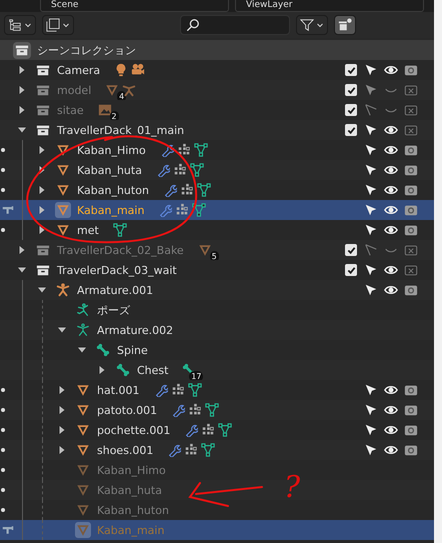 The height and width of the screenshot is (543, 442). What do you see at coordinates (329, 6) in the screenshot?
I see `view-layer-field: ViewLayer` at bounding box center [329, 6].